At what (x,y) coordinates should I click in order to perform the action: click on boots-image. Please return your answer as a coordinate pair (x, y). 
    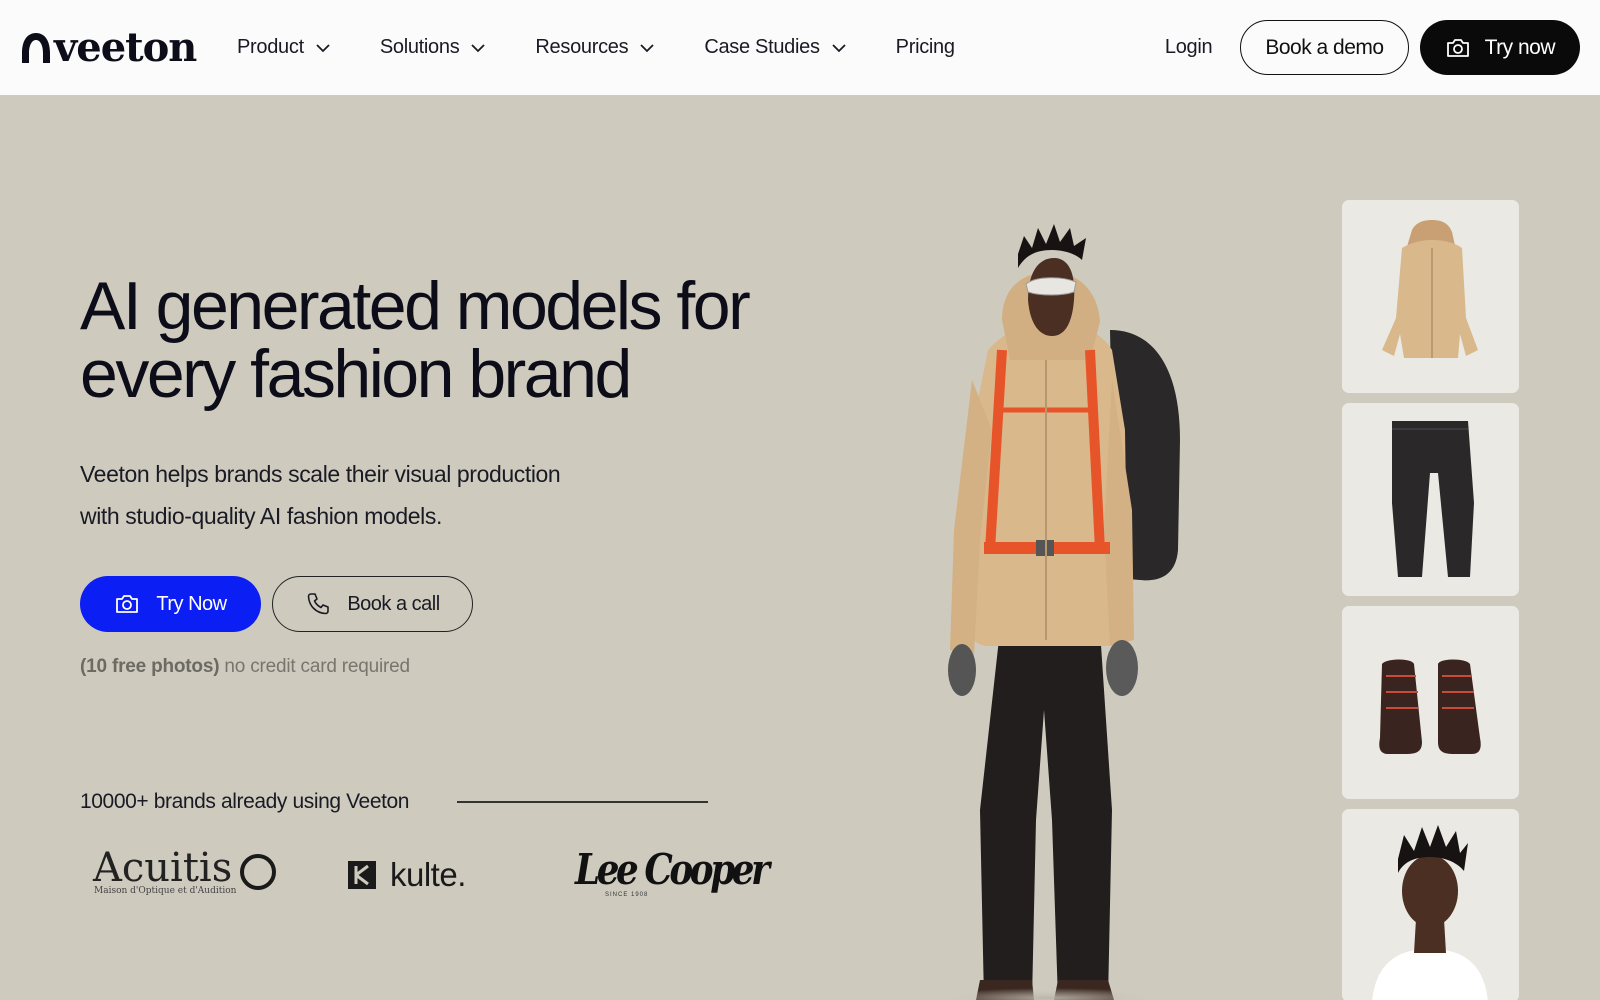
    Looking at the image, I should click on (1430, 706).